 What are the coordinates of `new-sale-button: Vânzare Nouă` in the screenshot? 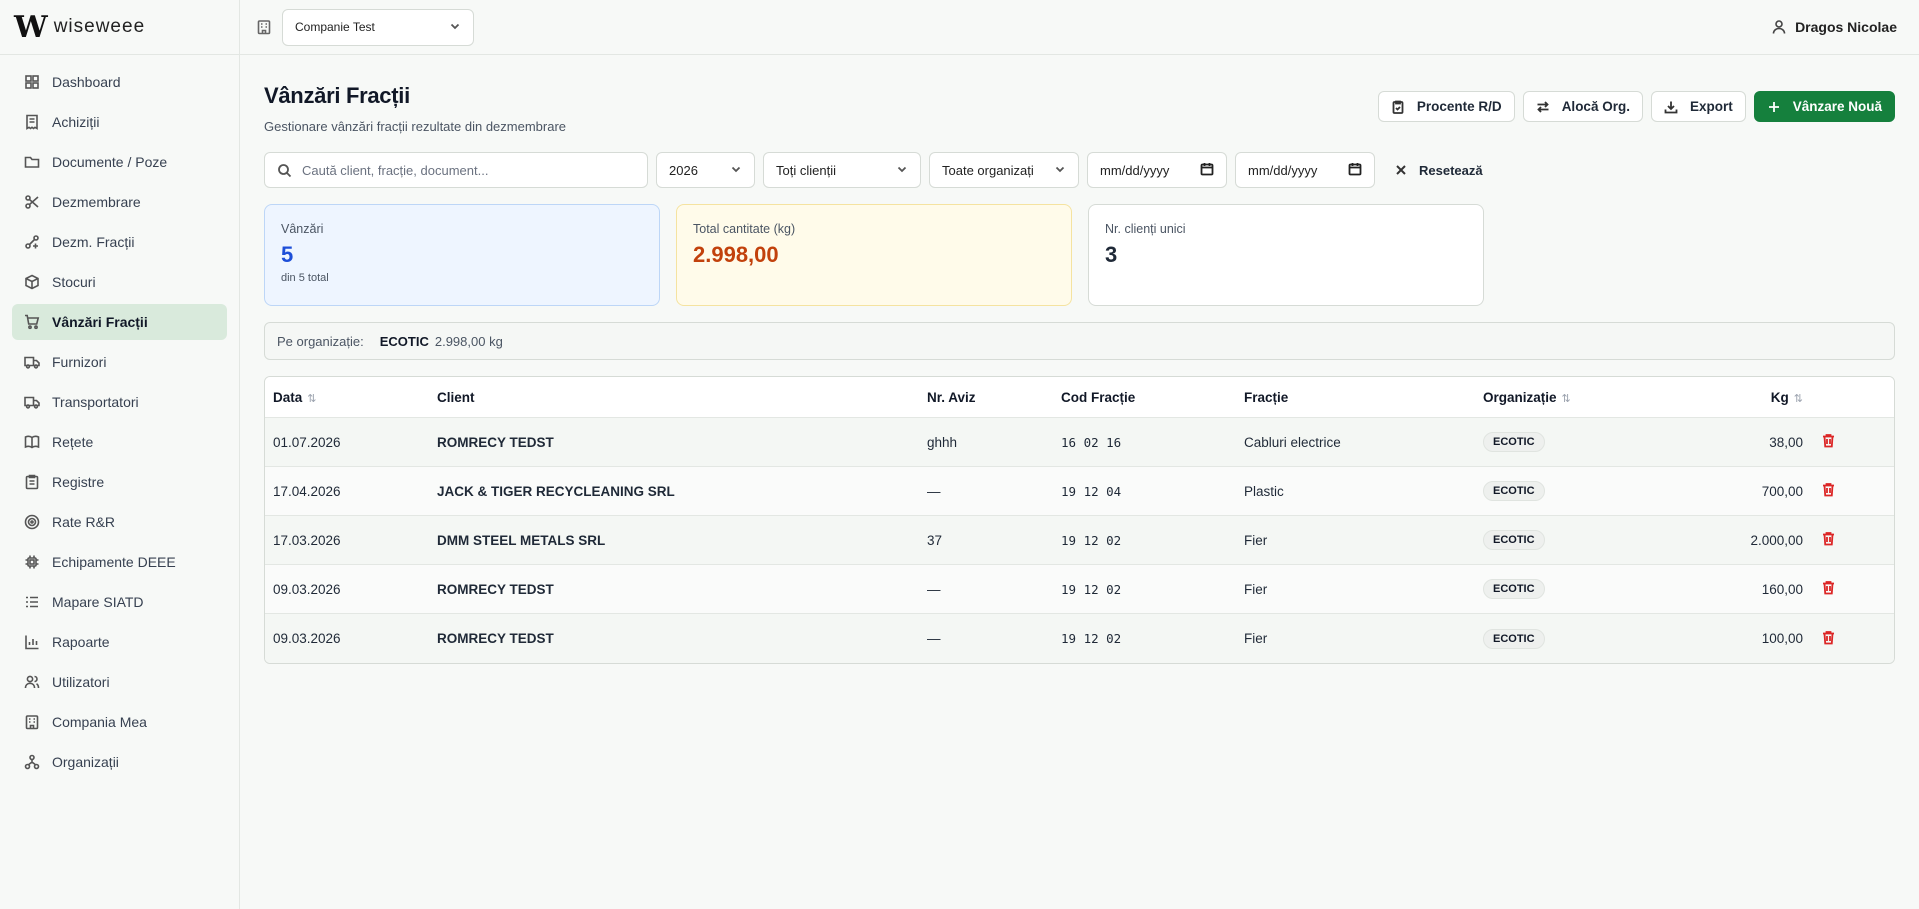 It's located at (1824, 106).